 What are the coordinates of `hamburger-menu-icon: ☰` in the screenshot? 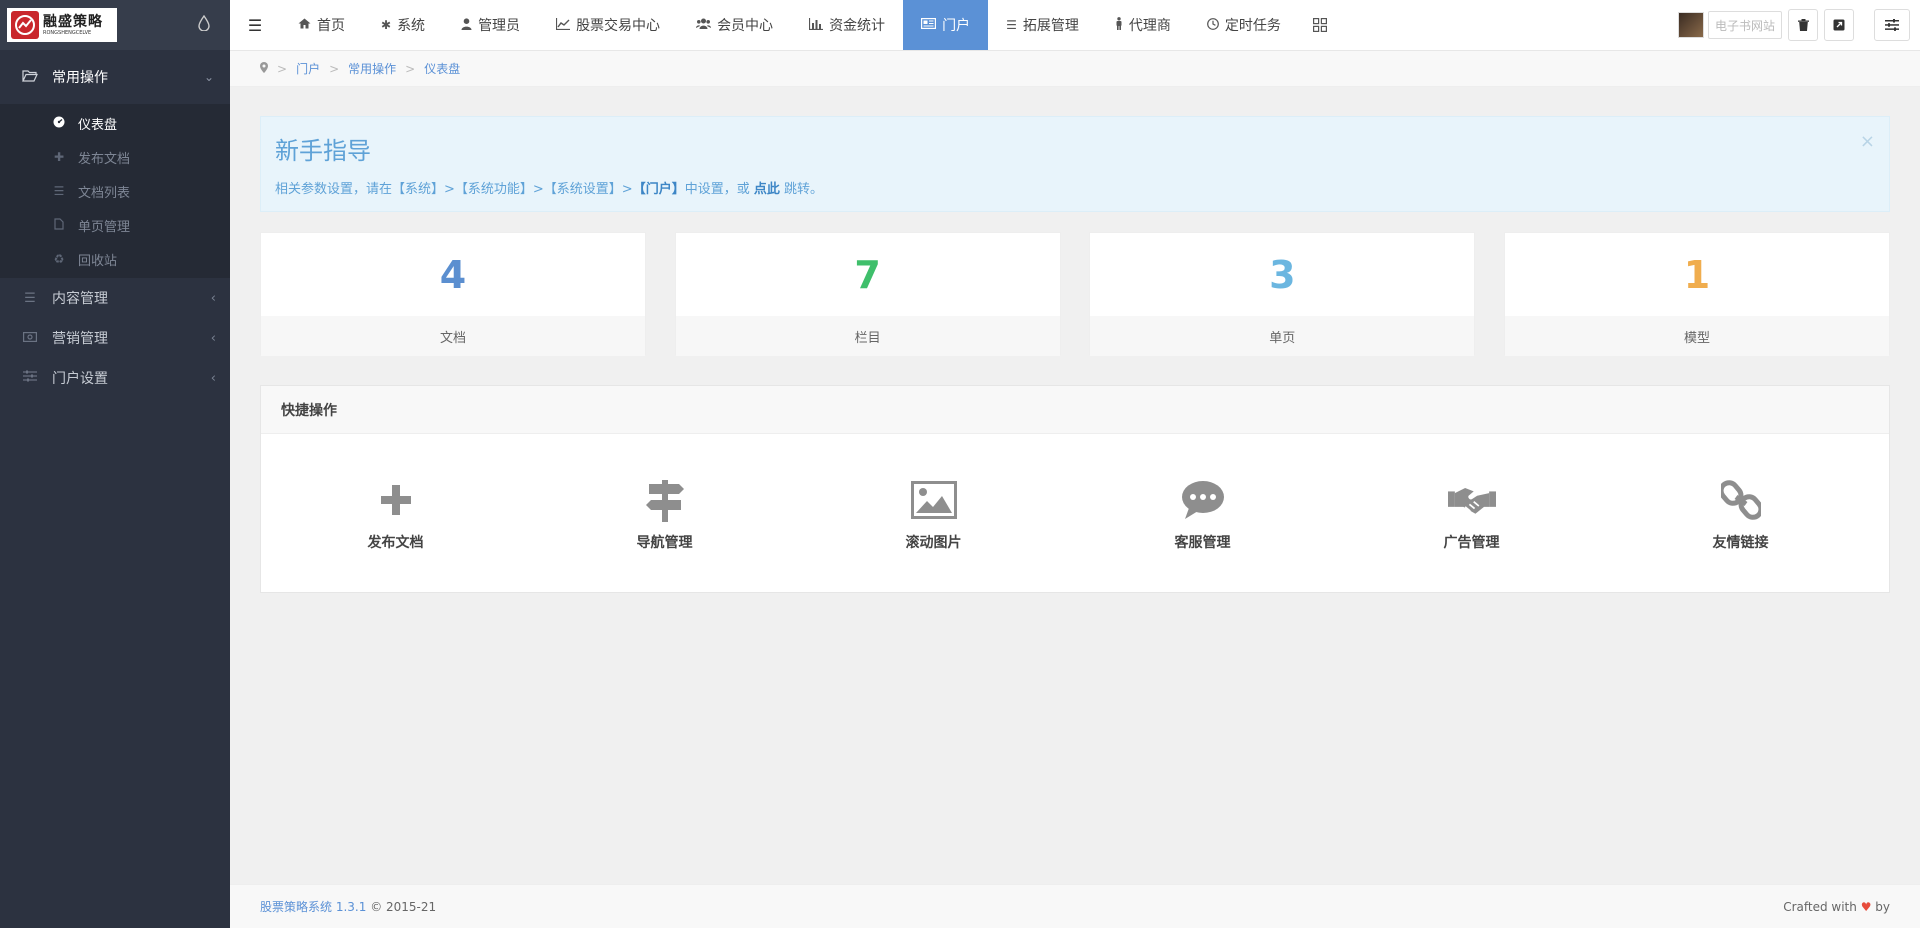 It's located at (255, 25).